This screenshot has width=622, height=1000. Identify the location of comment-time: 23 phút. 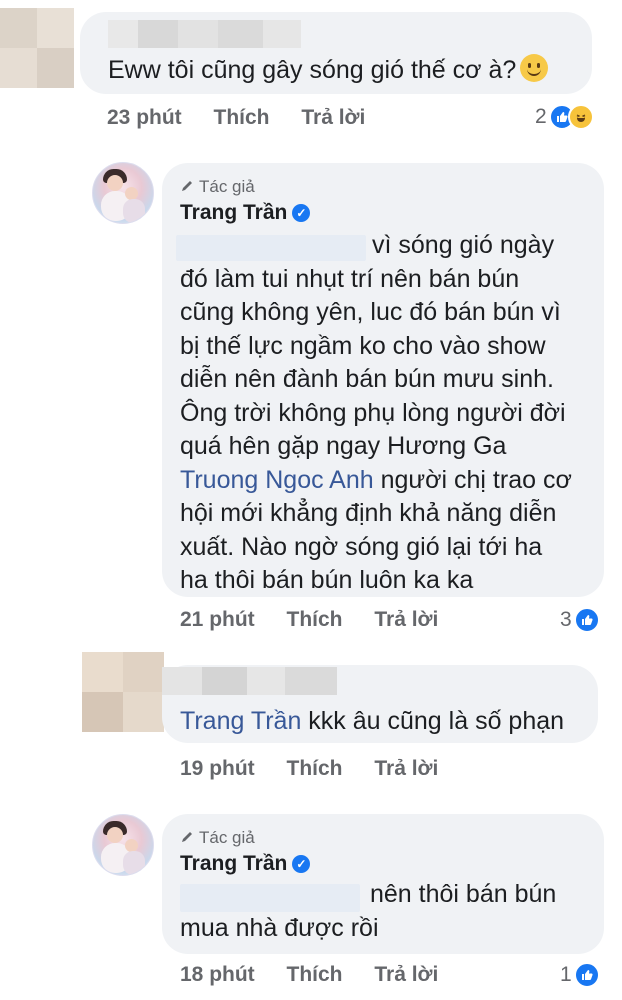
(144, 117).